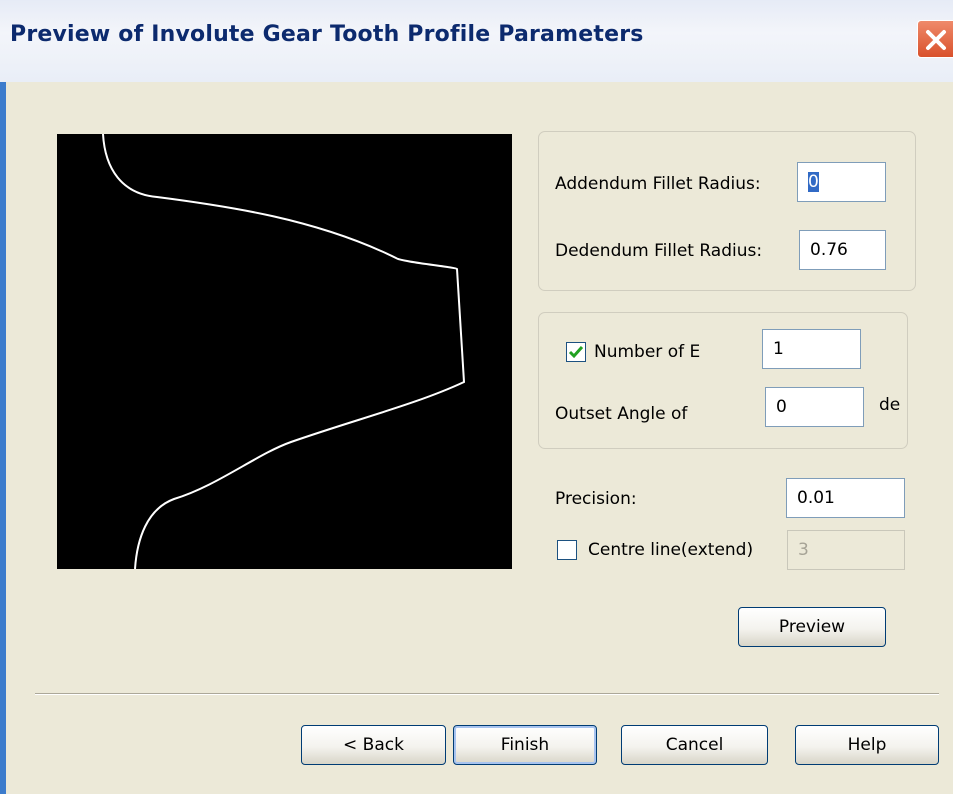 The height and width of the screenshot is (794, 953). I want to click on outset-angle-unit: de, so click(890, 405).